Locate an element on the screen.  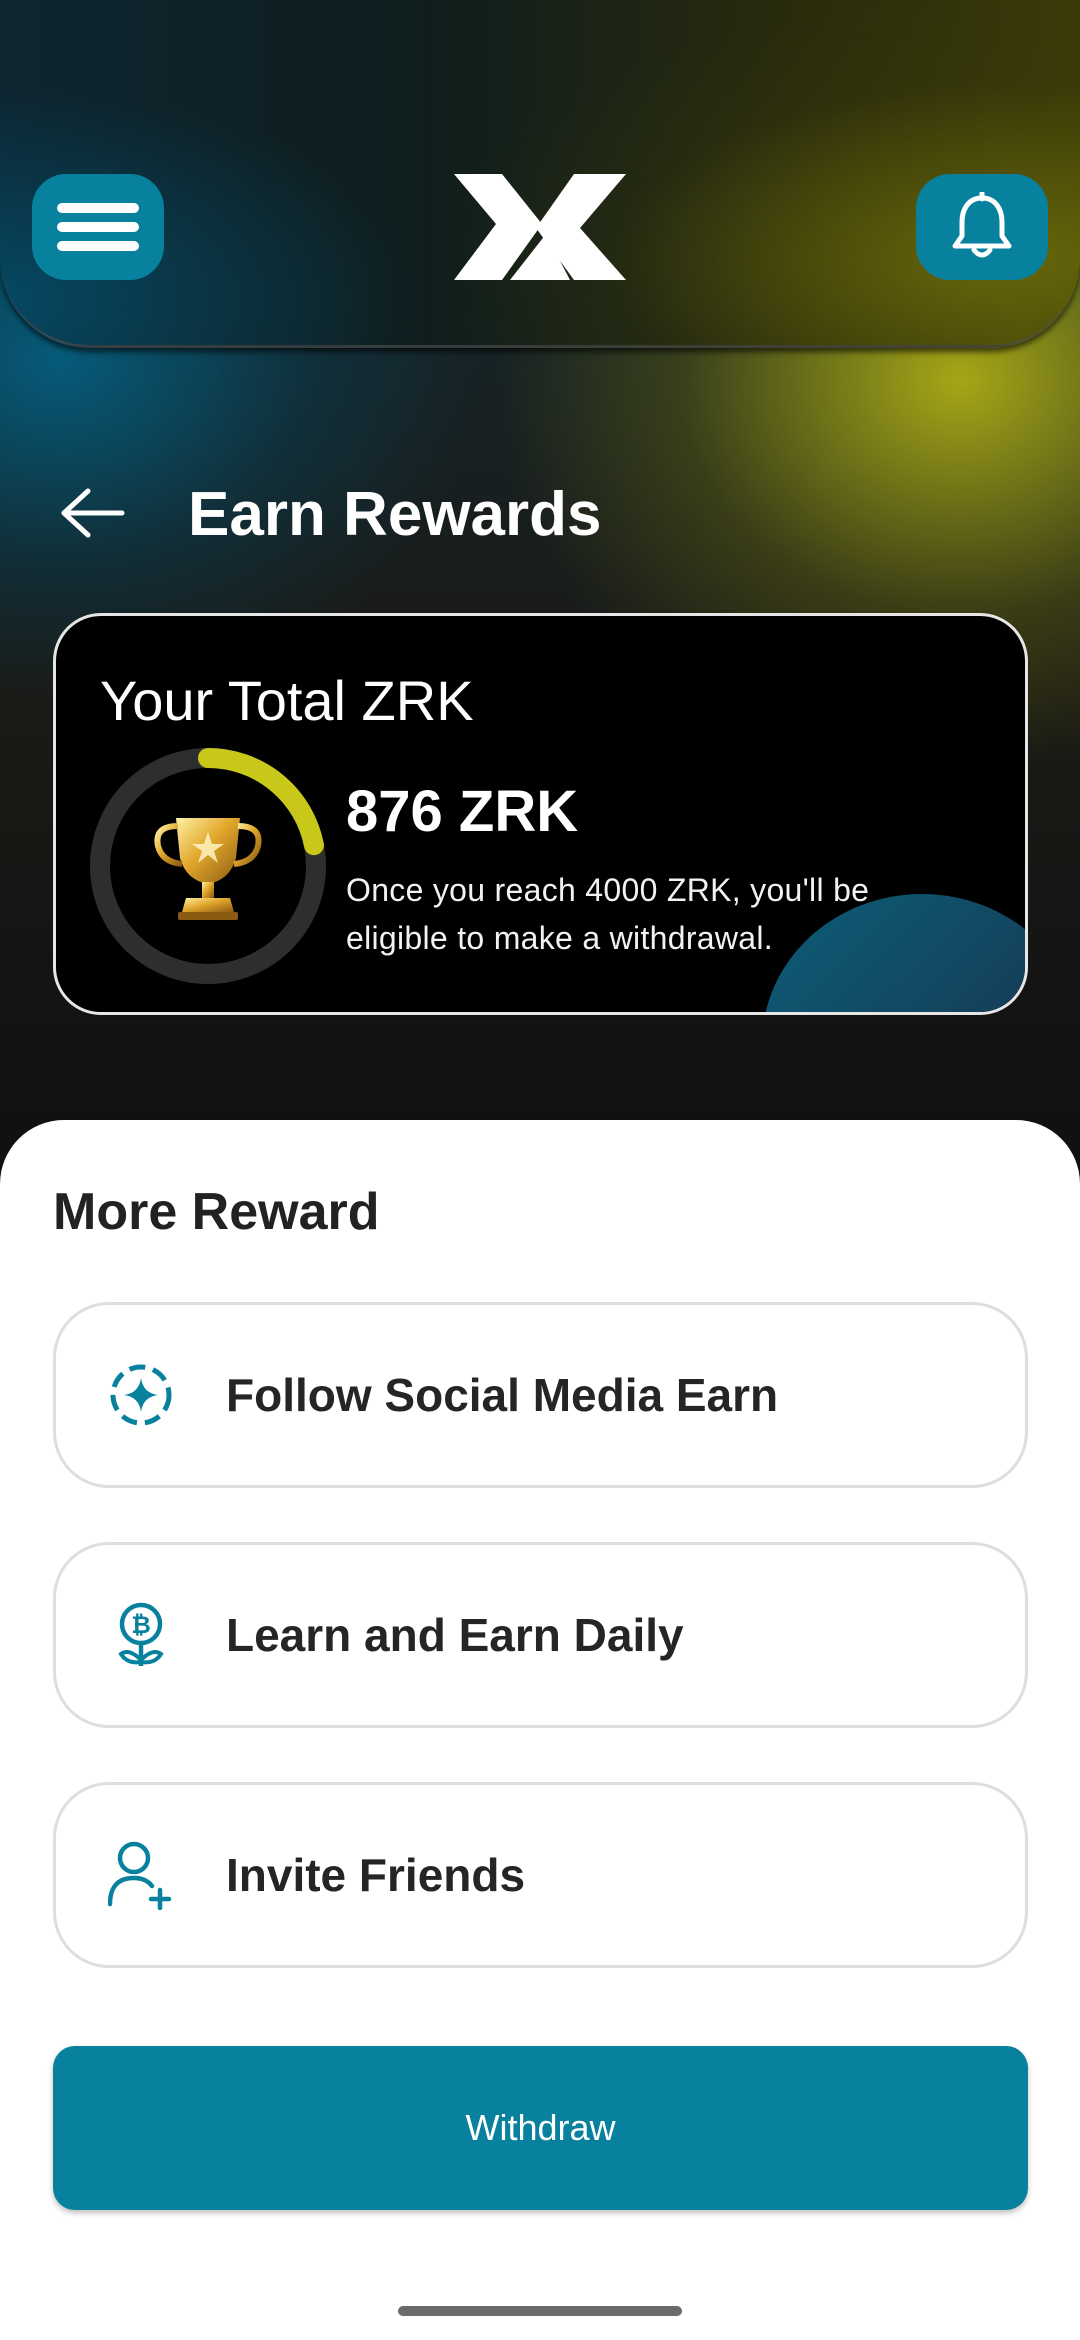
withdraw-button: Withdraw is located at coordinates (540, 2128).